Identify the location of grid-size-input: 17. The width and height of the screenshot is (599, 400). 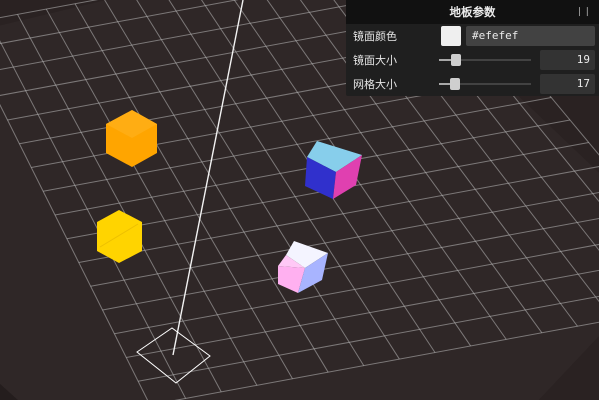
(567, 84).